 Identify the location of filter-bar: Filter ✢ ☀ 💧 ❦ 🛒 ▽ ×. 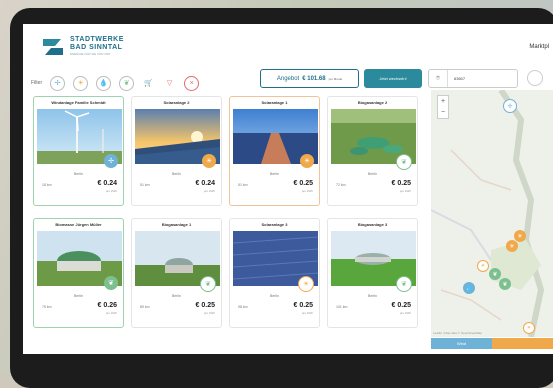
(115, 83).